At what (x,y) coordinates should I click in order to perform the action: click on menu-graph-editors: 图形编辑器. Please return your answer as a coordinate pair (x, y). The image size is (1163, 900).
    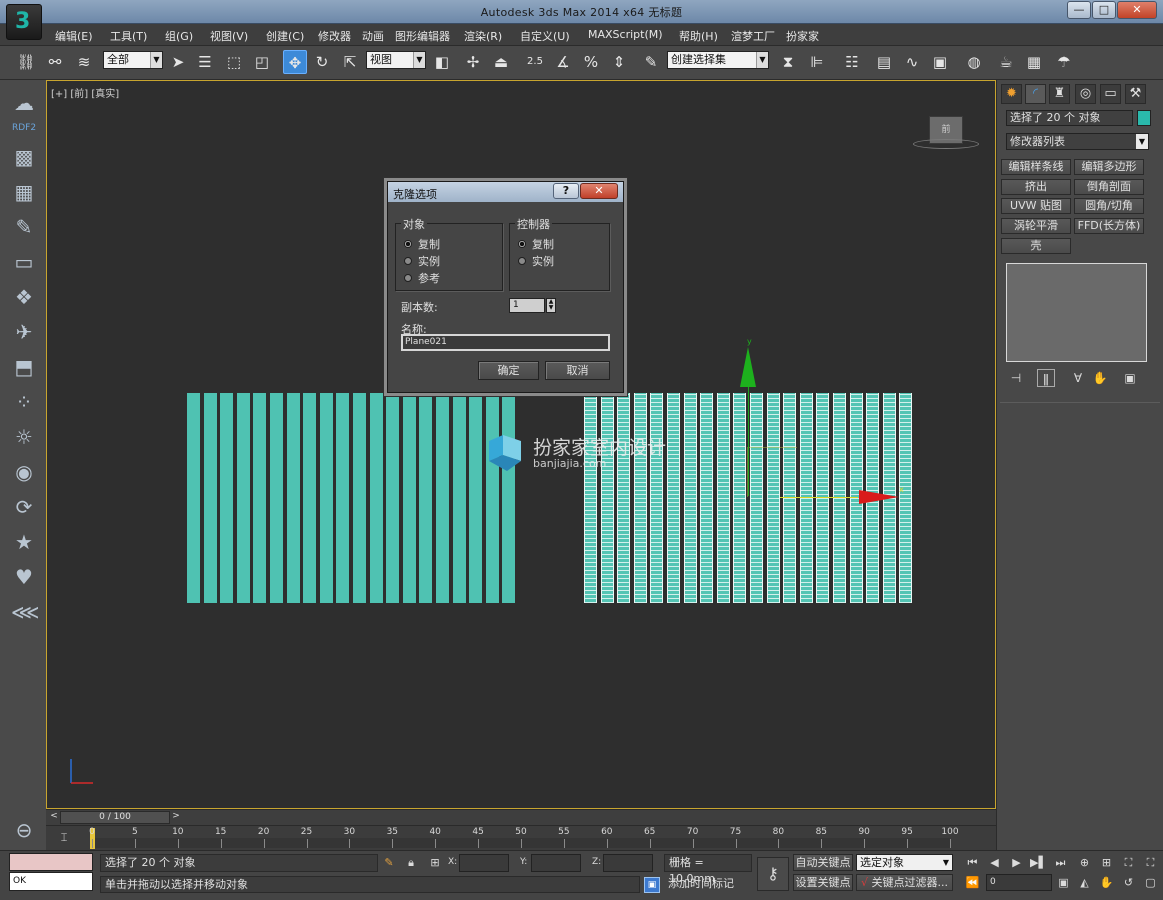
    Looking at the image, I should click on (422, 36).